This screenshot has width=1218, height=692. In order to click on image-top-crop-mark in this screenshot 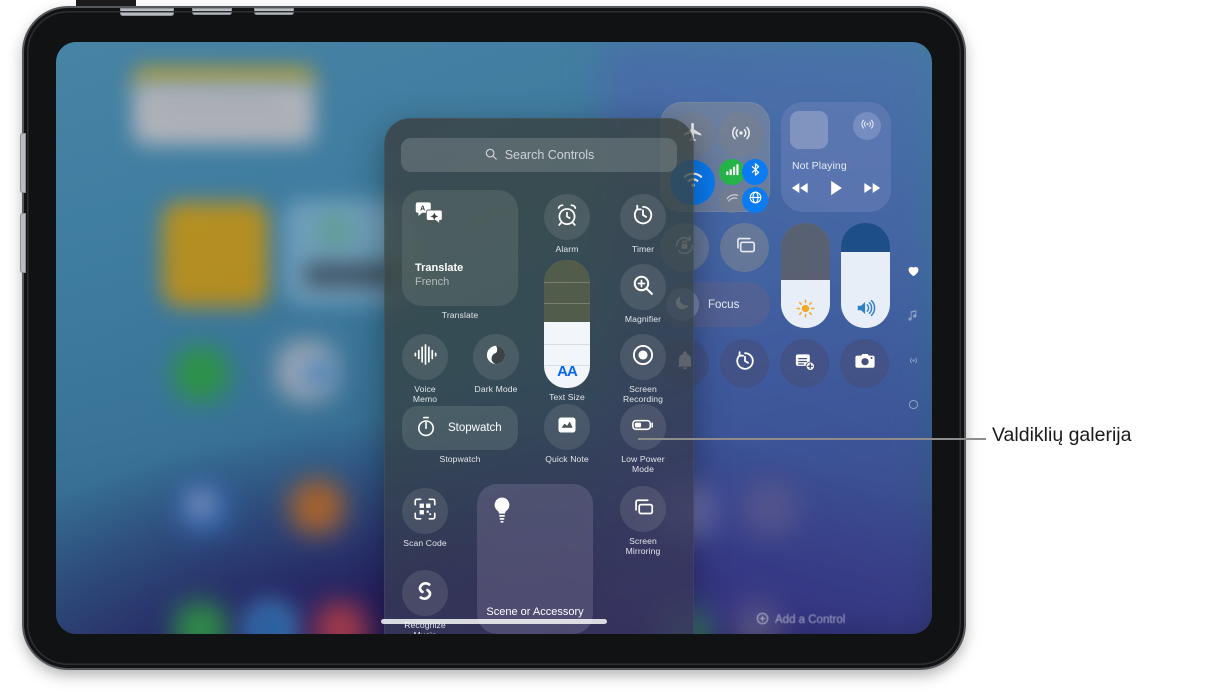, I will do `click(106, 3)`.